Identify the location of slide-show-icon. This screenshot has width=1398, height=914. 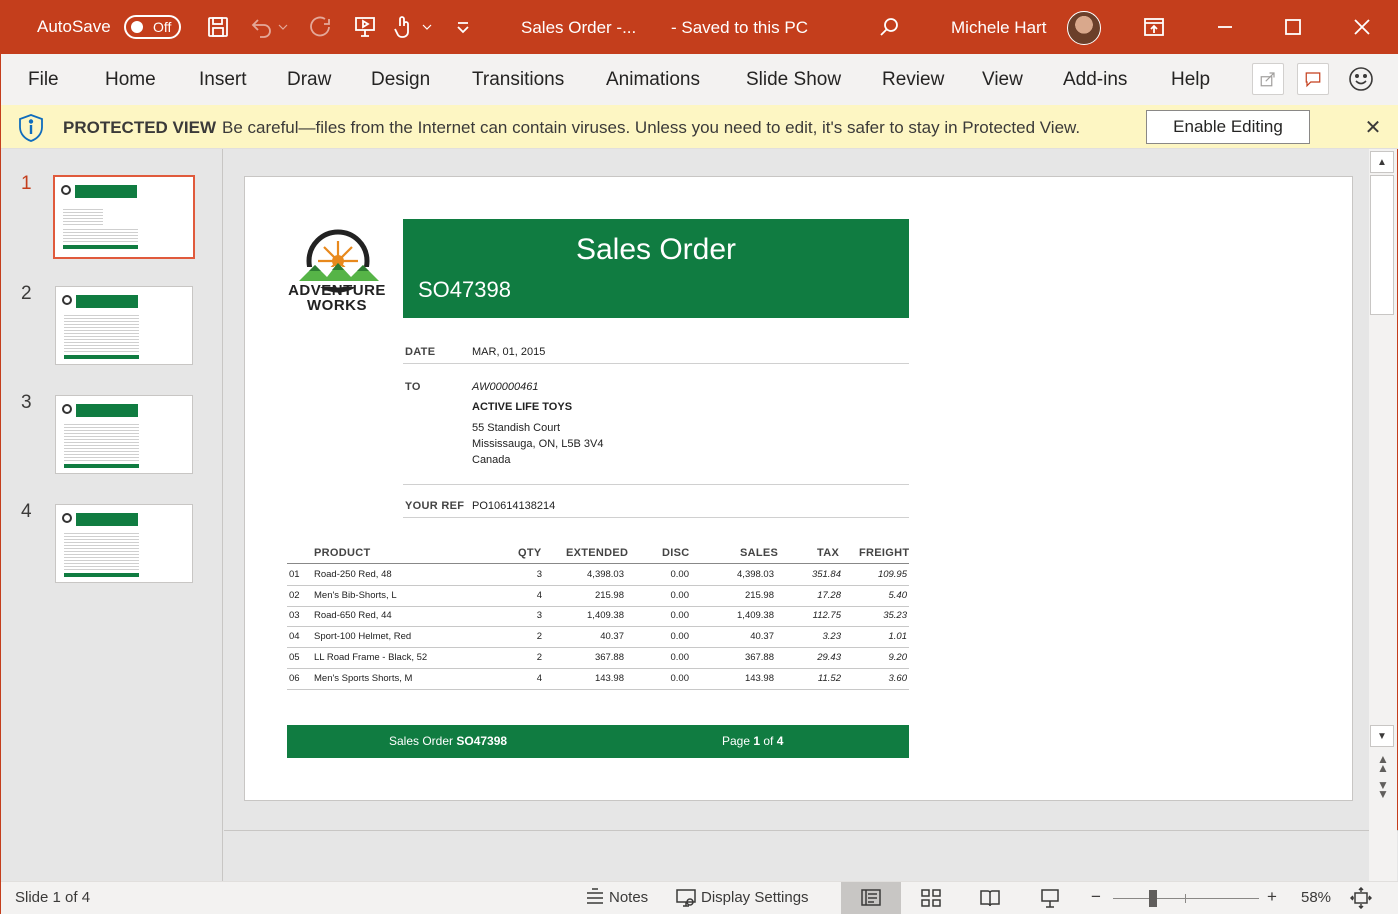
(1050, 898).